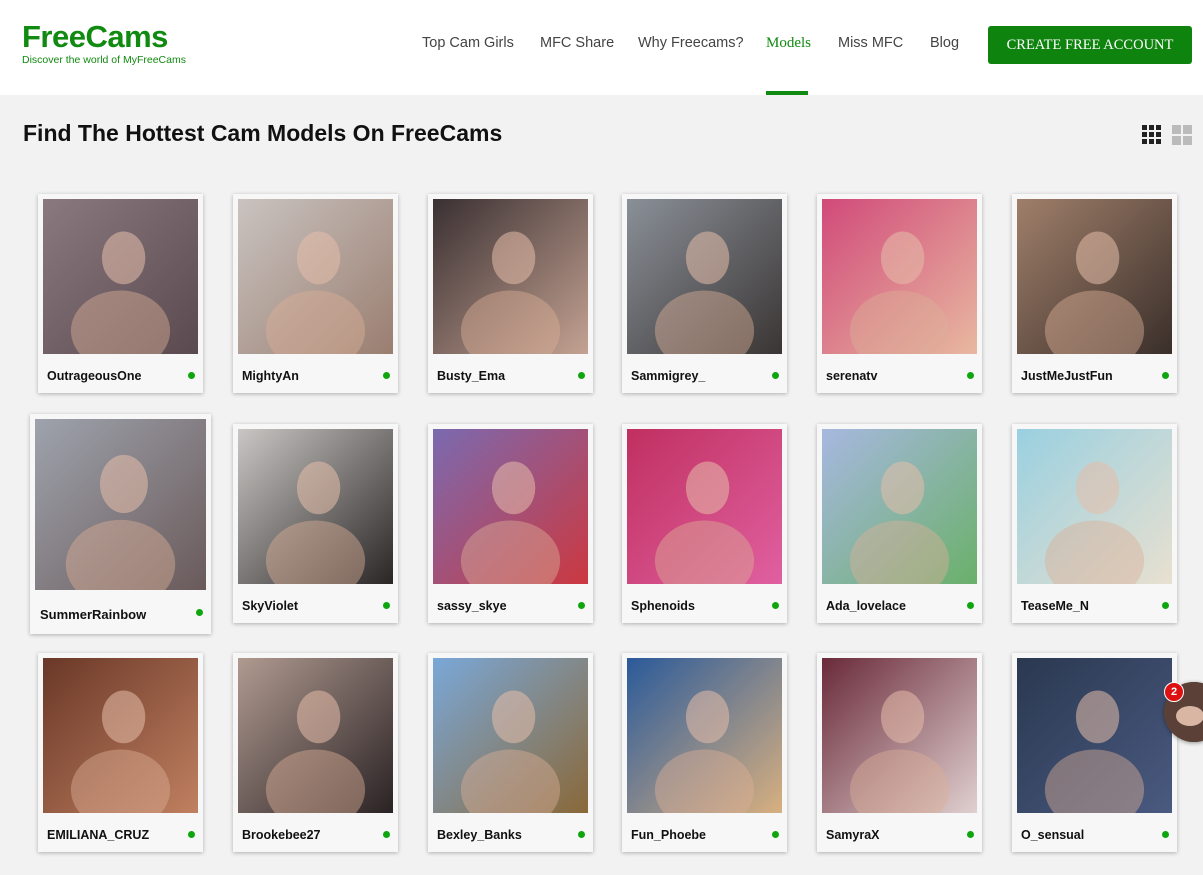  What do you see at coordinates (668, 835) in the screenshot?
I see `model-name: Fun_Phoebe` at bounding box center [668, 835].